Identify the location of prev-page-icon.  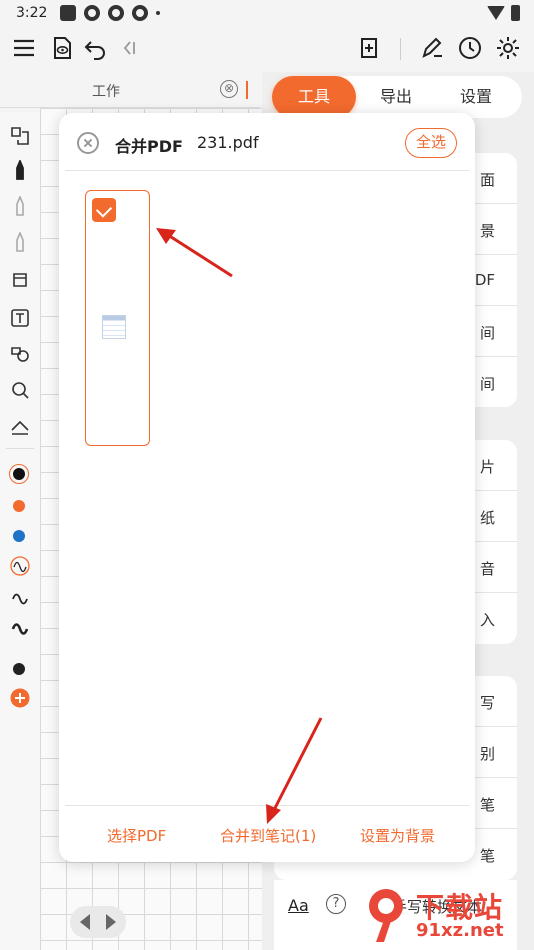
(85, 922).